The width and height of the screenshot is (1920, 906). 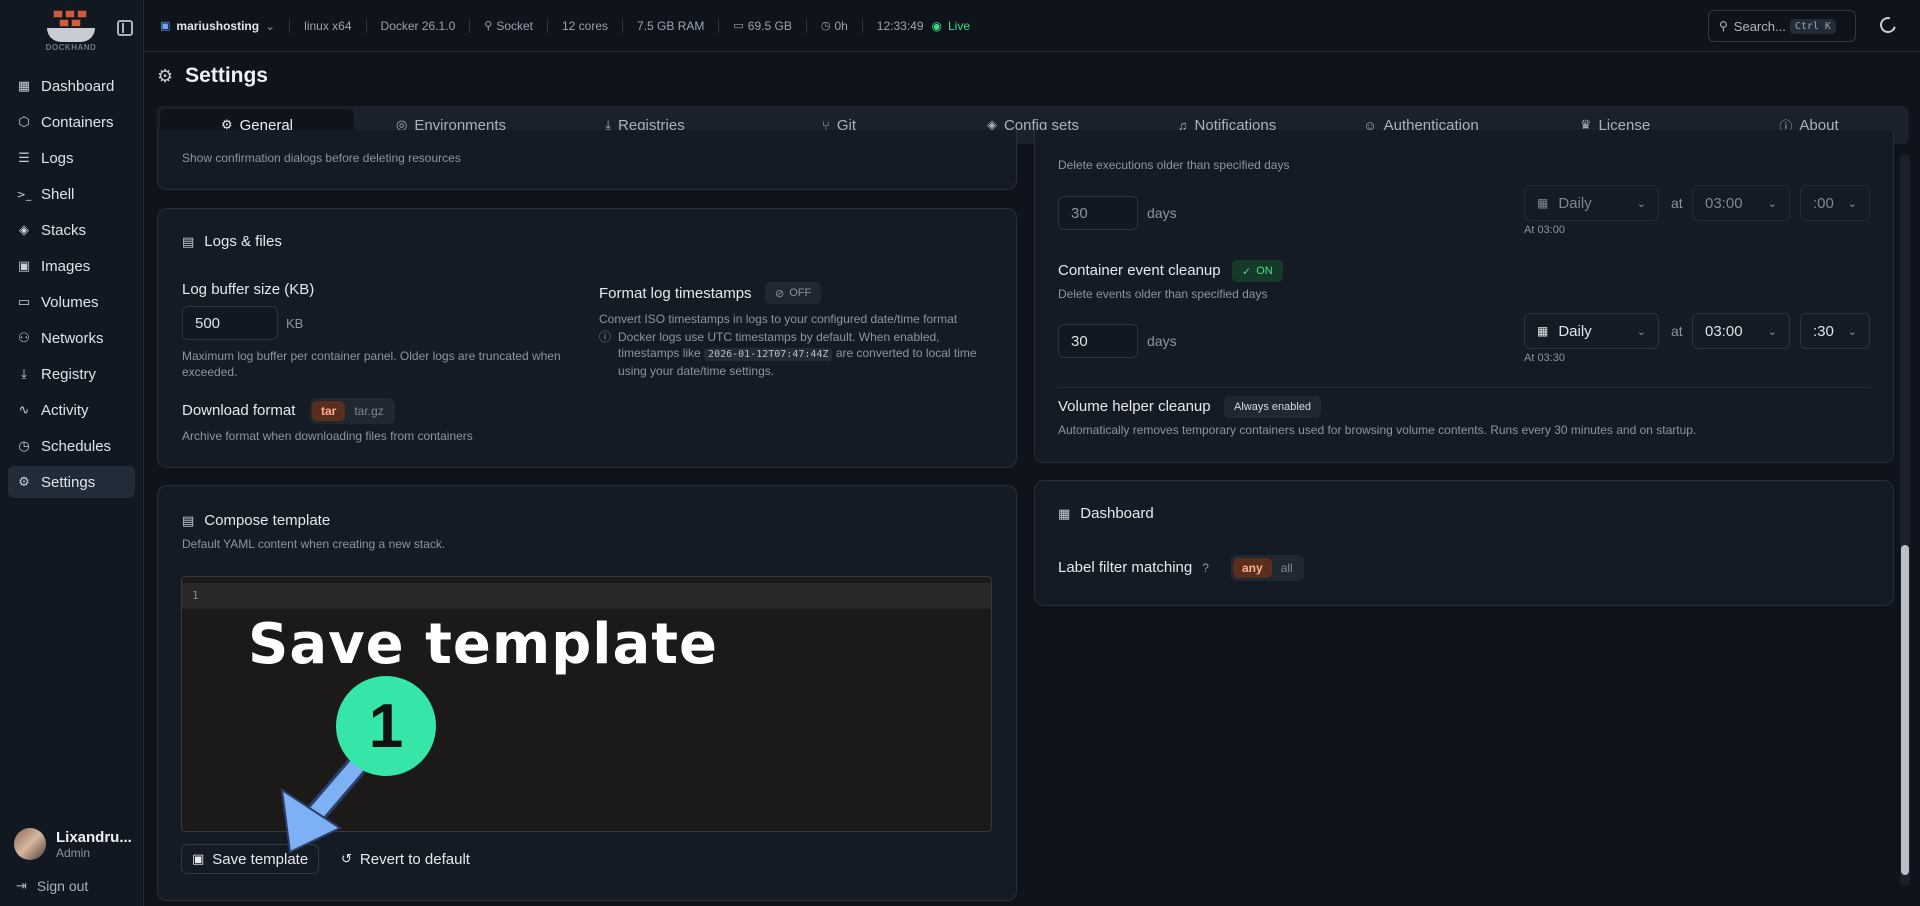 What do you see at coordinates (1543, 331) in the screenshot?
I see `calendar-icon: ▦` at bounding box center [1543, 331].